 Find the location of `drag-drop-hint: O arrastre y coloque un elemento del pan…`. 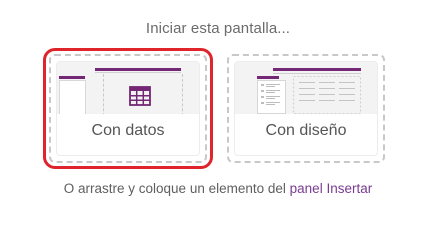

drag-drop-hint: O arrastre y coloque un elemento del pan… is located at coordinates (218, 188).